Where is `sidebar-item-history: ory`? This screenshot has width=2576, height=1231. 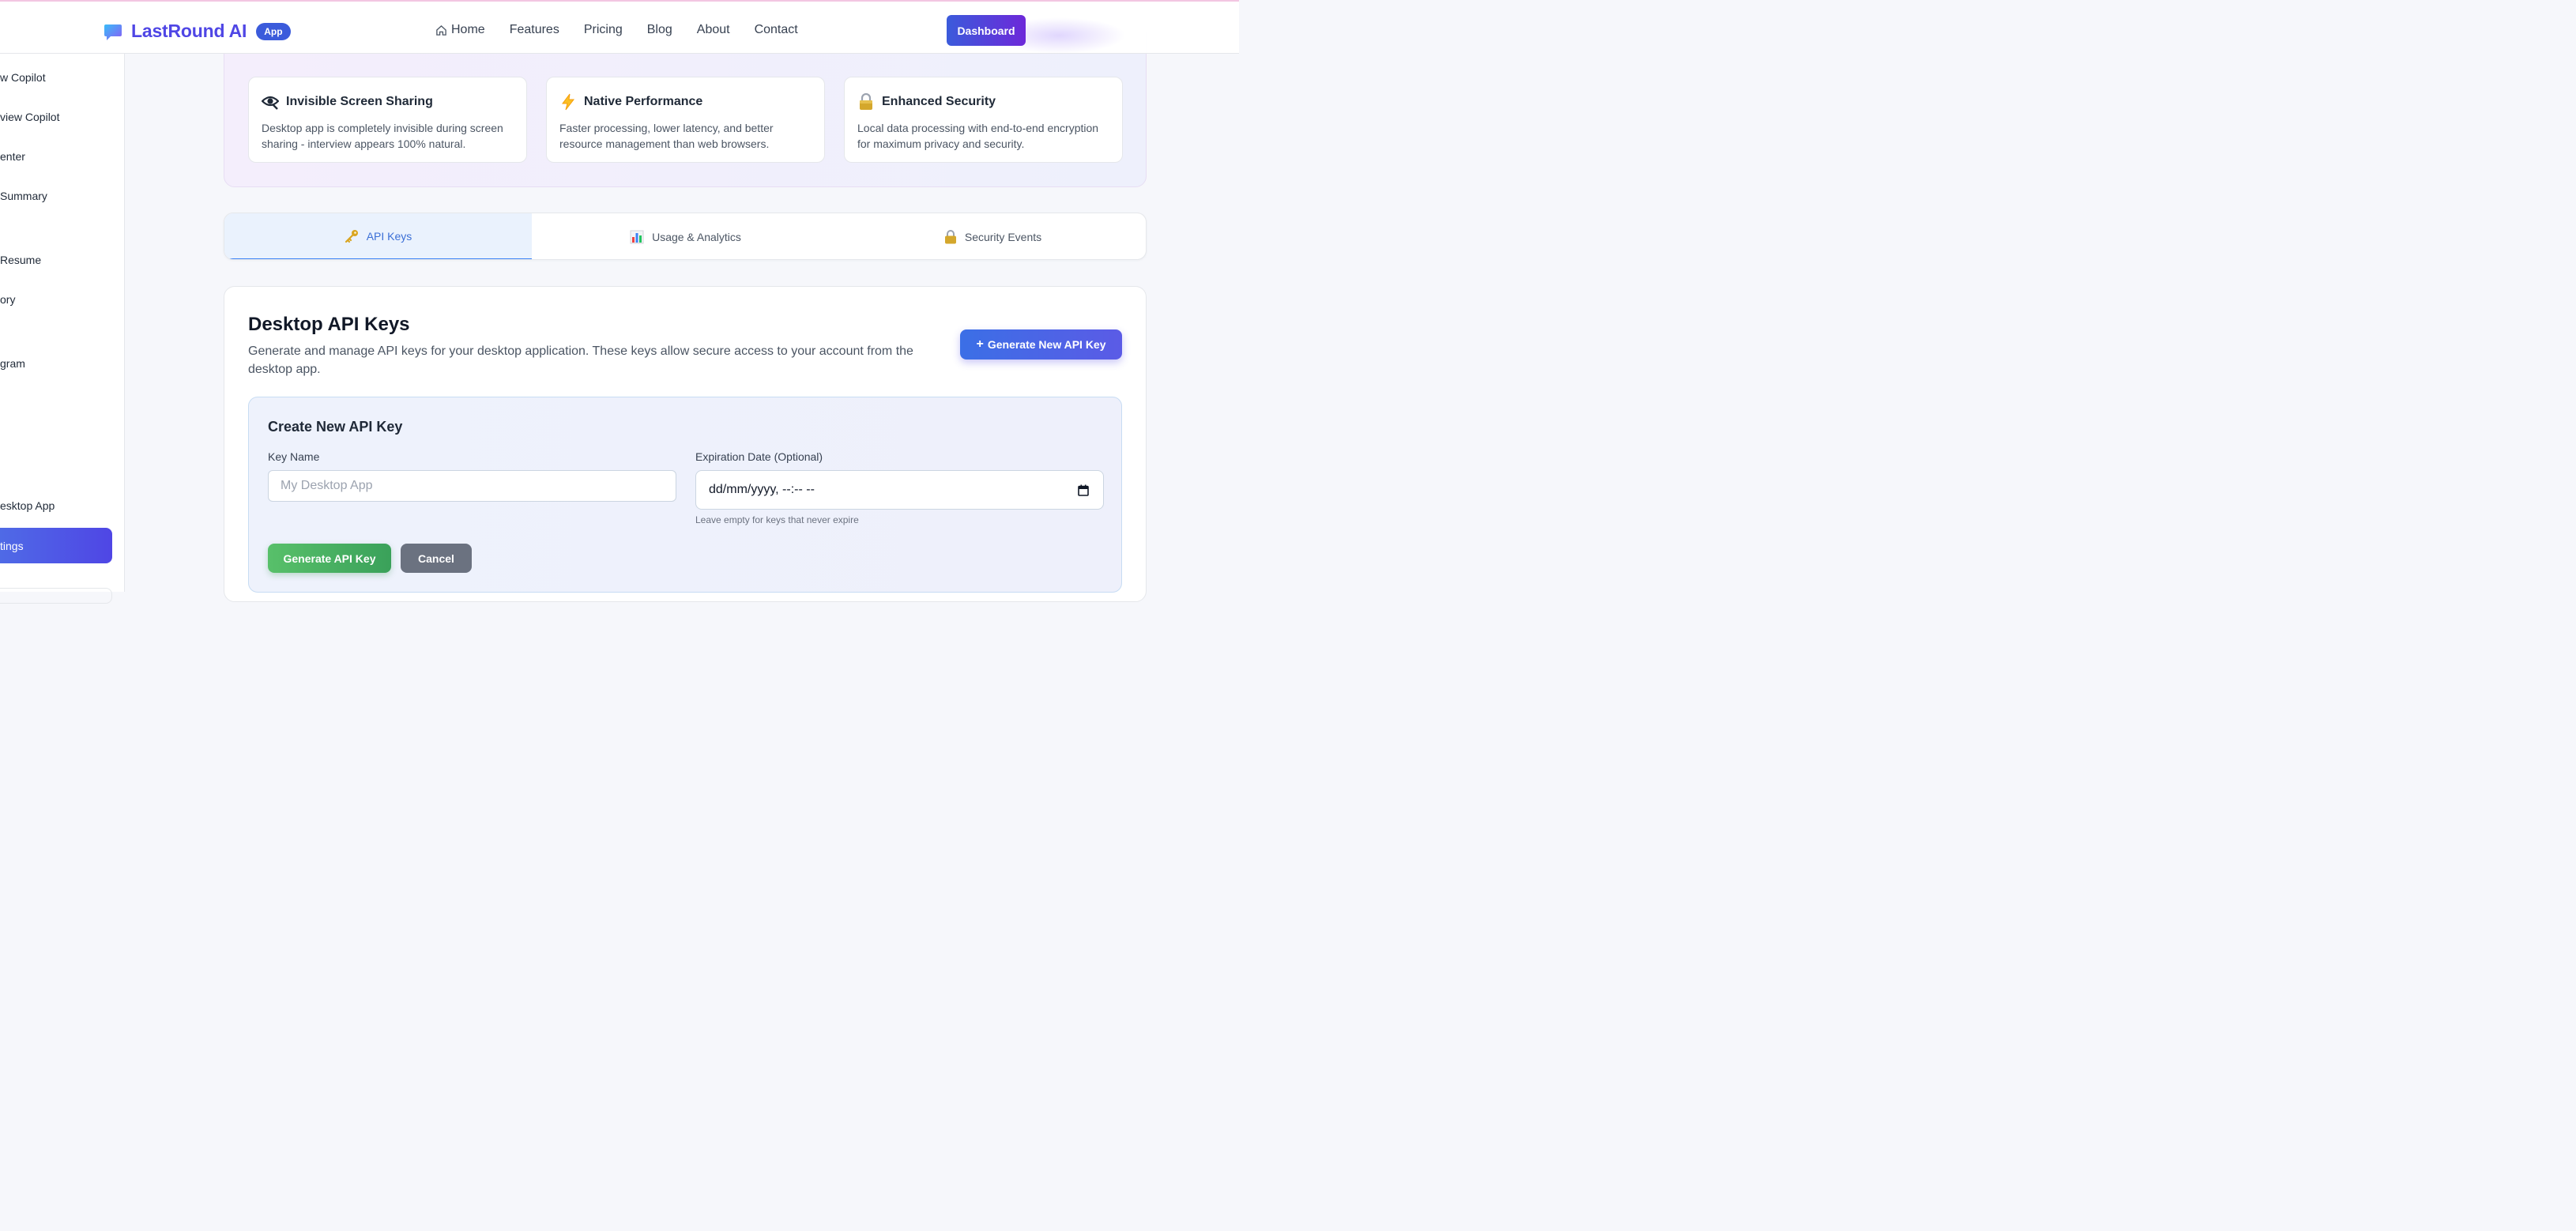
sidebar-item-history: ory is located at coordinates (7, 299).